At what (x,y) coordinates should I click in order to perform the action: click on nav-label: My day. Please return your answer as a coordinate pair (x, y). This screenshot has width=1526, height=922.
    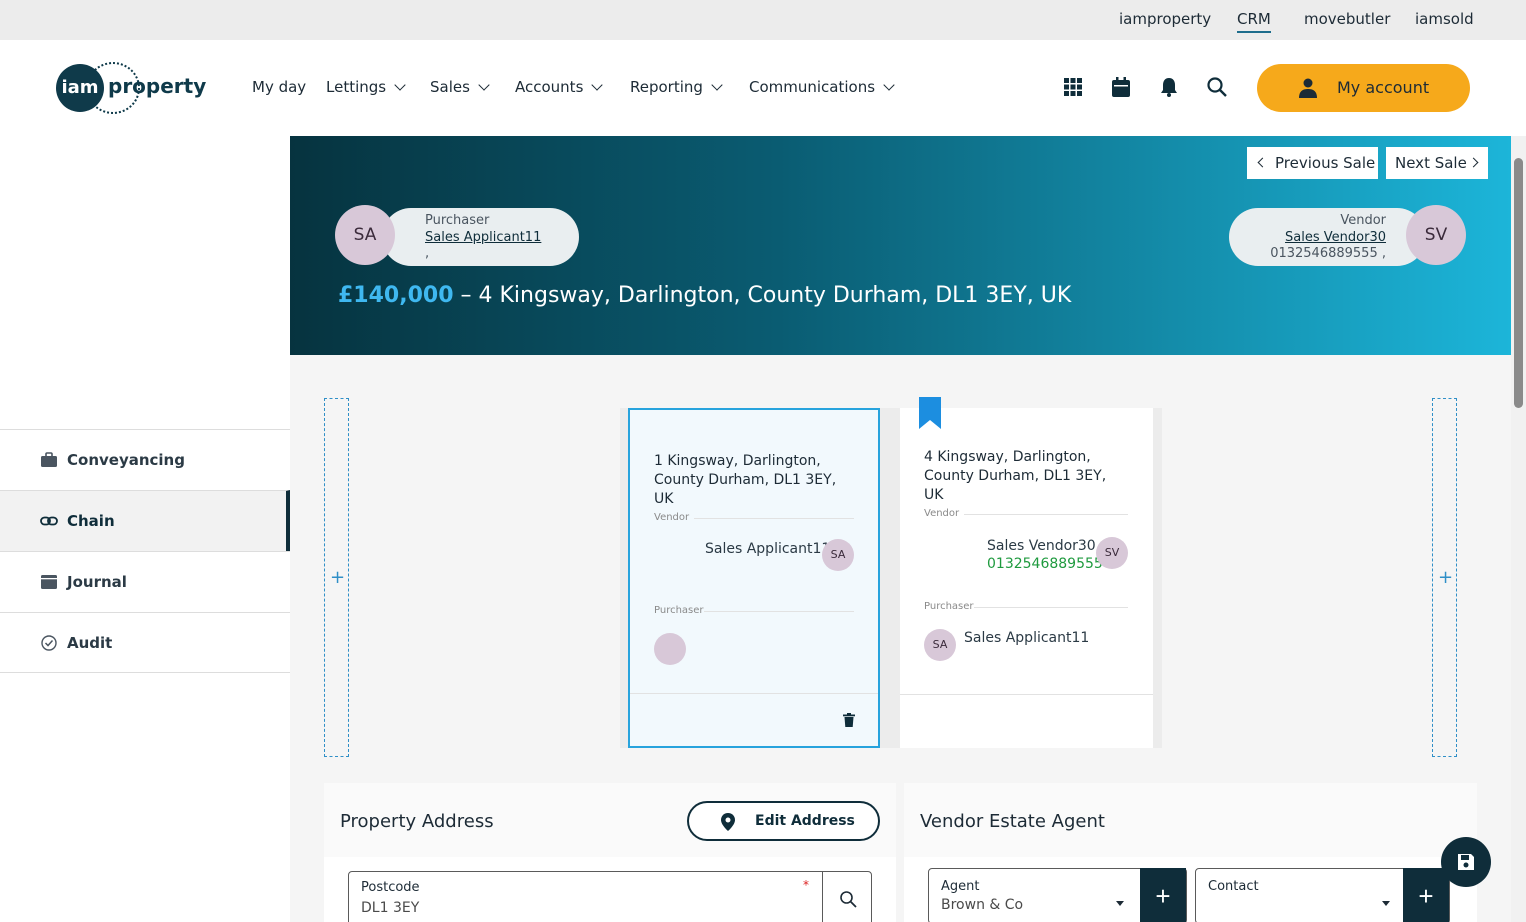
    Looking at the image, I should click on (279, 87).